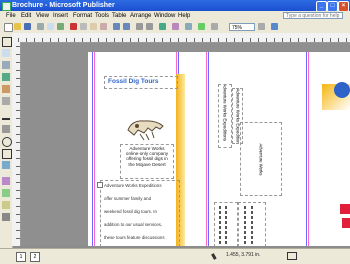 This screenshot has width=350, height=264. I want to click on cut-icon, so click(73, 26).